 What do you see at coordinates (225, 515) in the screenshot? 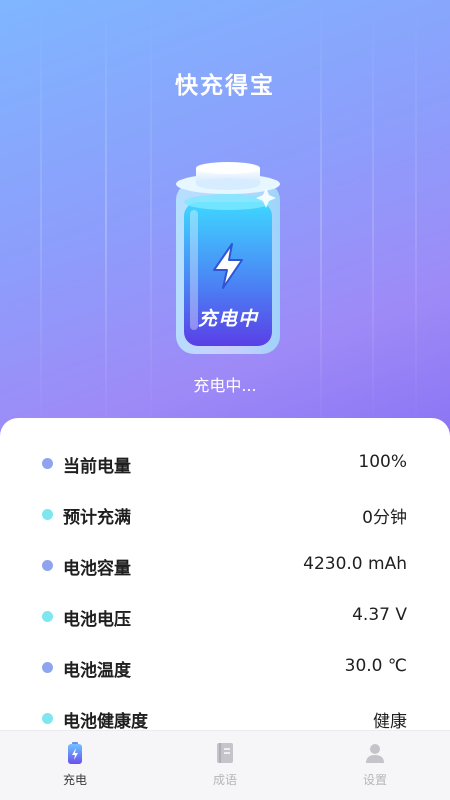
I see `info-row-time-to-full: 预计充满 0分钟` at bounding box center [225, 515].